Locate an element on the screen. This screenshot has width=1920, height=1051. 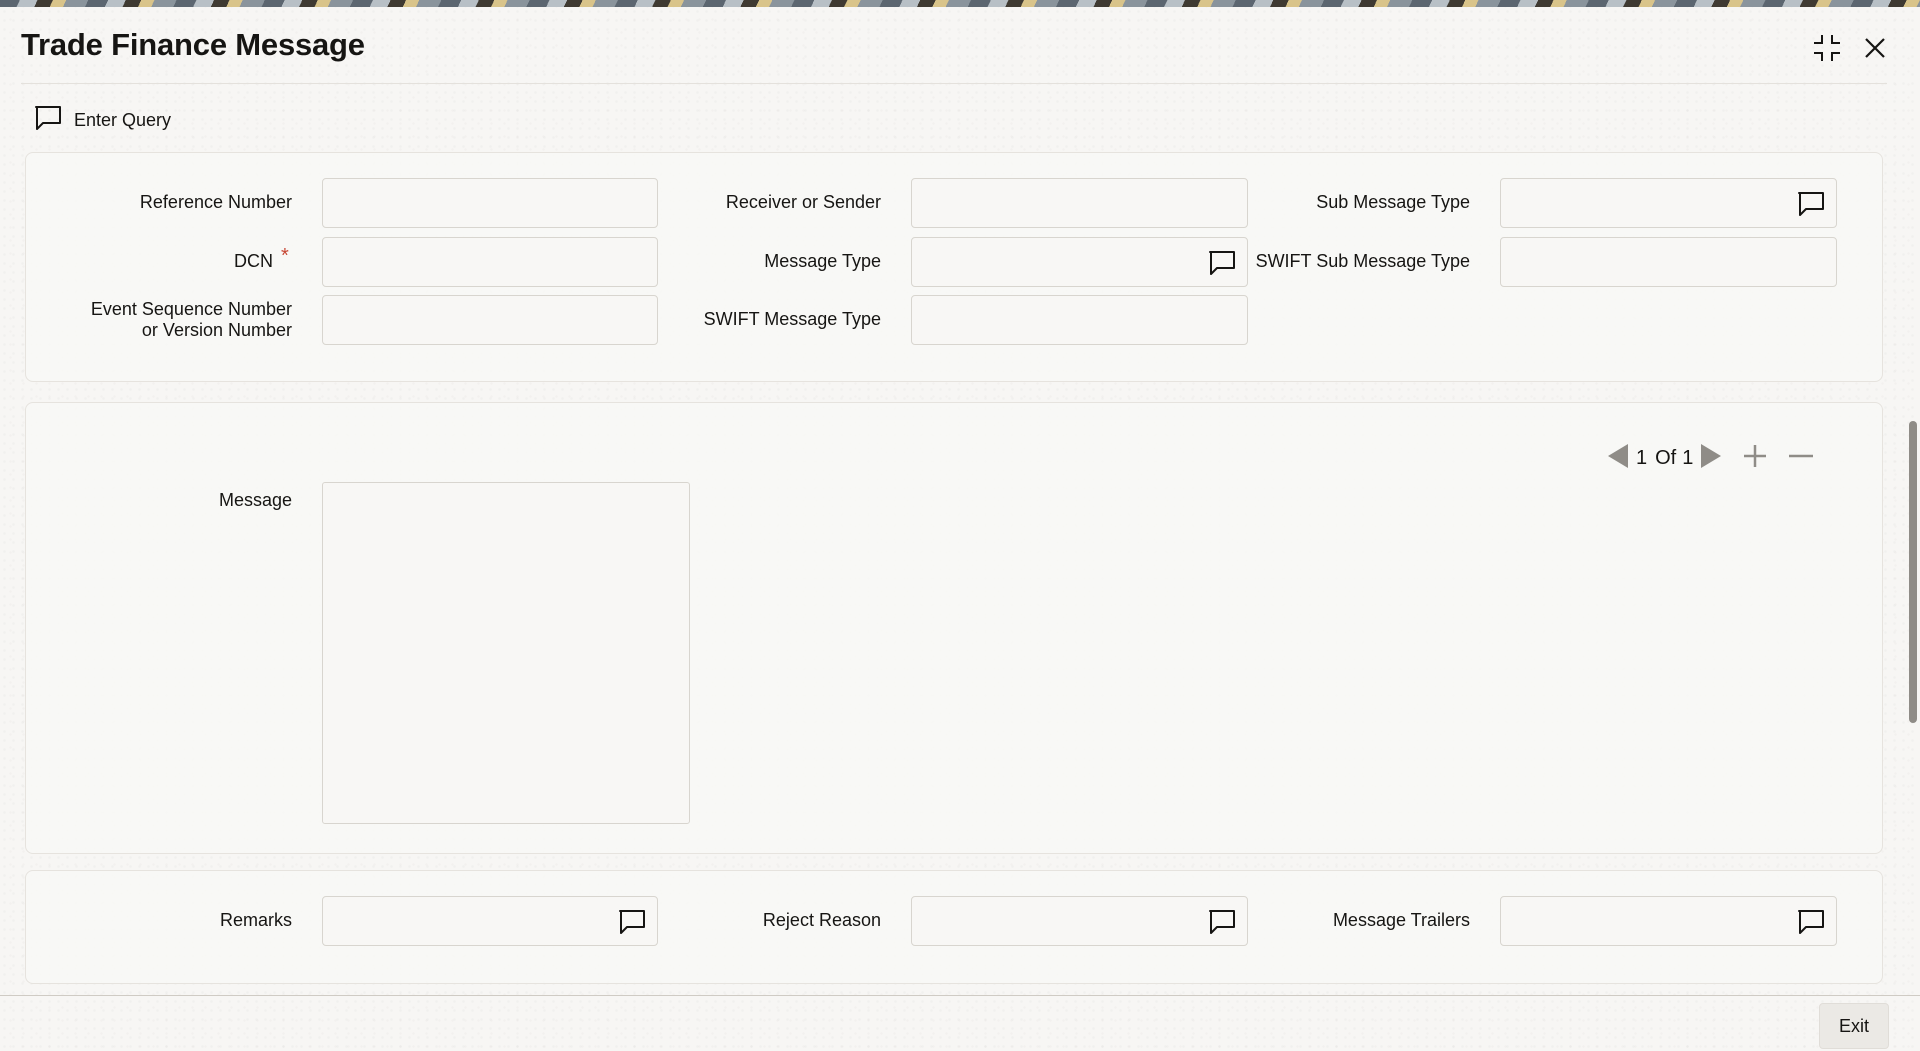
message-type-input is located at coordinates (1079, 262).